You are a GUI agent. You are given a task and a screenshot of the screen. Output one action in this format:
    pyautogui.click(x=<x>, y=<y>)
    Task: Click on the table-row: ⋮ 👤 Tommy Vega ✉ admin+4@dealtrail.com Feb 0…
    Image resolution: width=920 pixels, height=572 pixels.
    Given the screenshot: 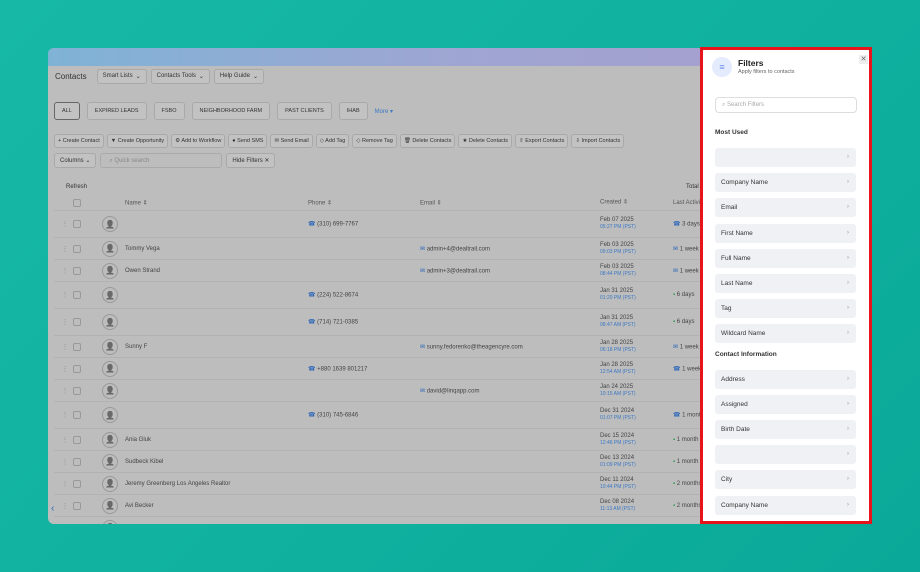 What is the action you would take?
    pyautogui.click(x=384, y=249)
    